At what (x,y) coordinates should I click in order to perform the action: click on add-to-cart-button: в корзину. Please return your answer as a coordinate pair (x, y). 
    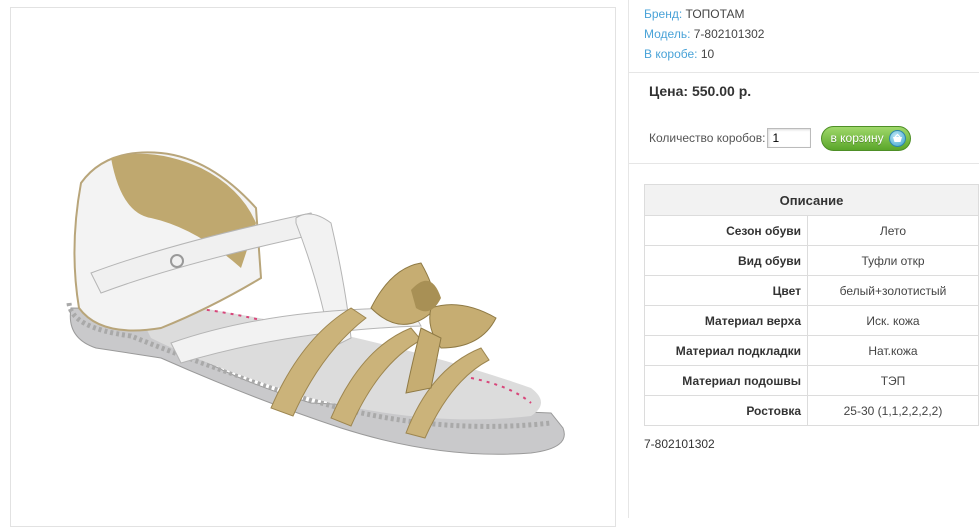
    Looking at the image, I should click on (866, 138).